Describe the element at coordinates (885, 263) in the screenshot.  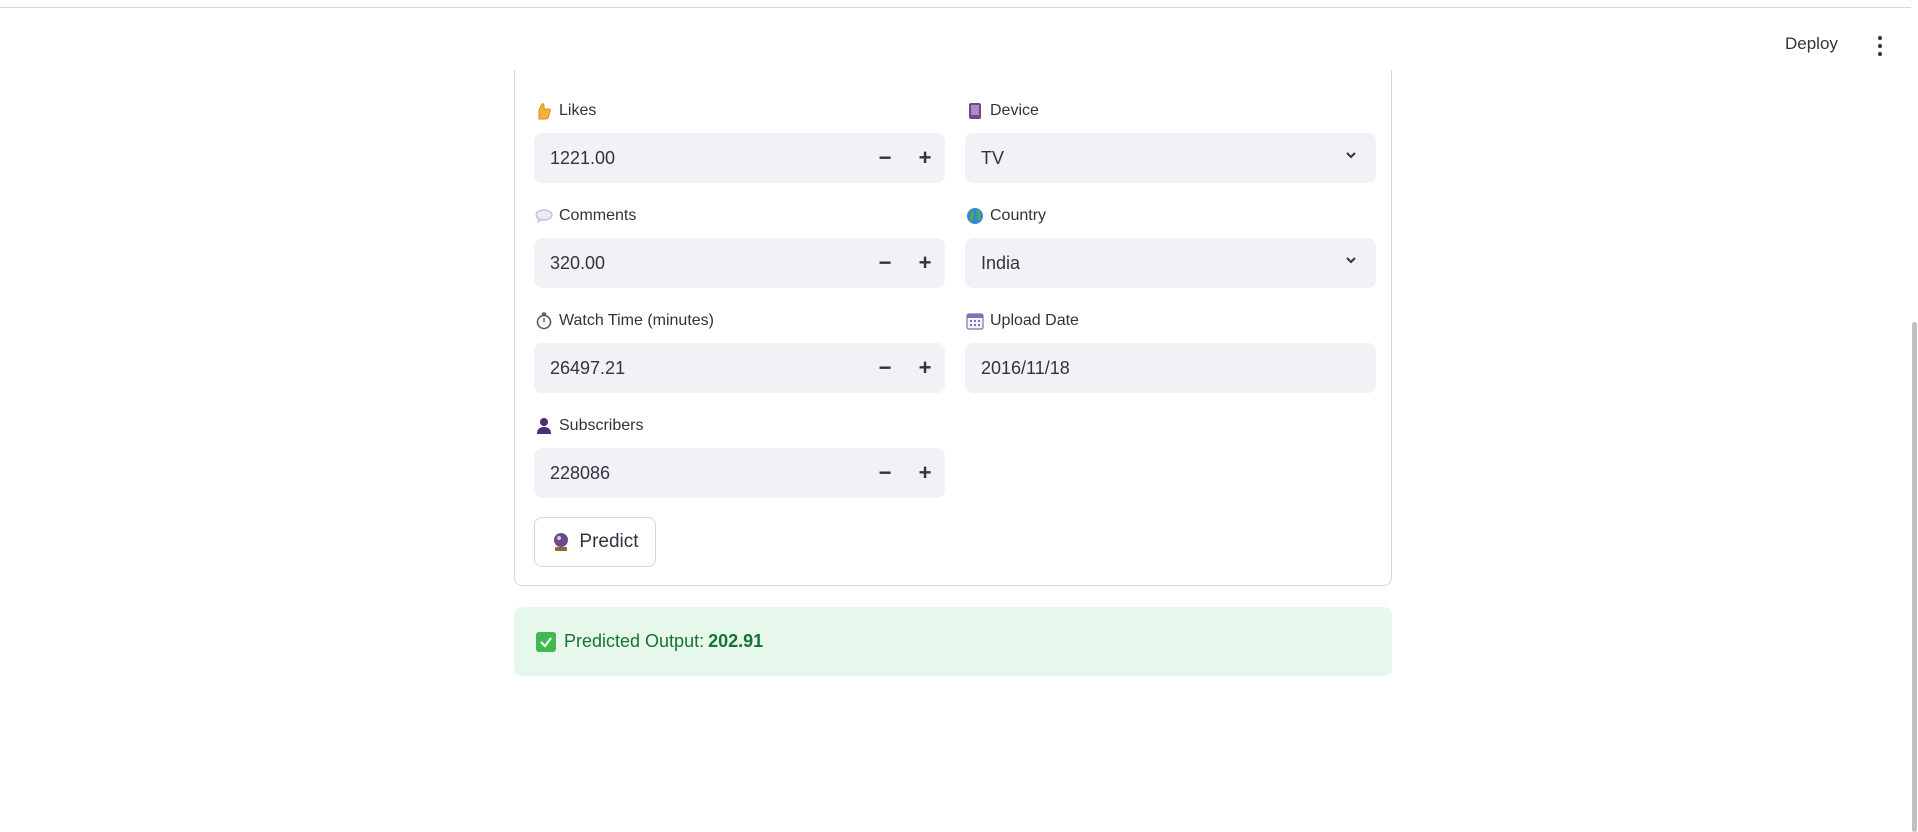
I see `comments-decrement-button: −` at that location.